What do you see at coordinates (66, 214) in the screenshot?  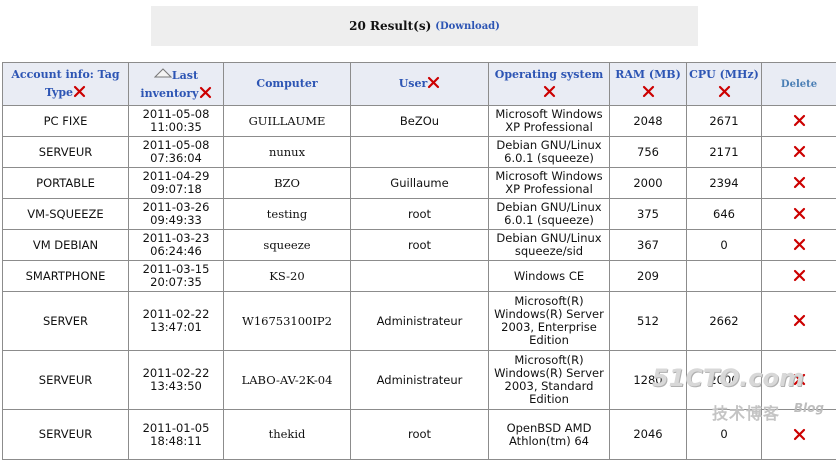 I see `tag-type-cell: VM-SQUEEZE` at bounding box center [66, 214].